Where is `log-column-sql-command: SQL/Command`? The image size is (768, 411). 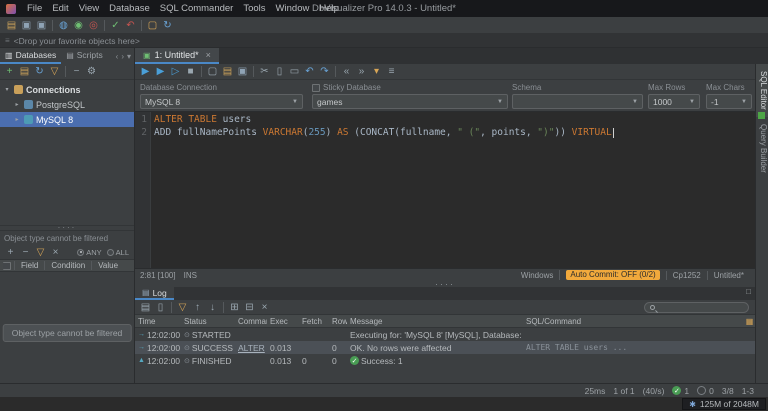
log-column-sql-command: SQL/Command is located at coordinates (639, 321).